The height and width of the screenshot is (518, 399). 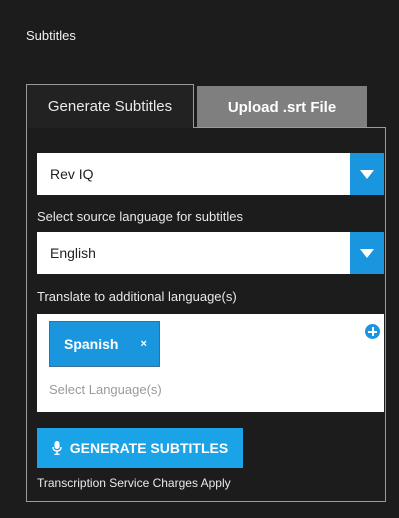 What do you see at coordinates (372, 331) in the screenshot?
I see `add-language-icon` at bounding box center [372, 331].